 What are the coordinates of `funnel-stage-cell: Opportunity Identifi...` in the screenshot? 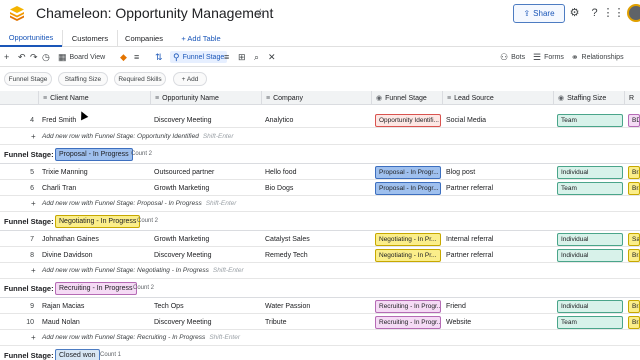 It's located at (406, 120).